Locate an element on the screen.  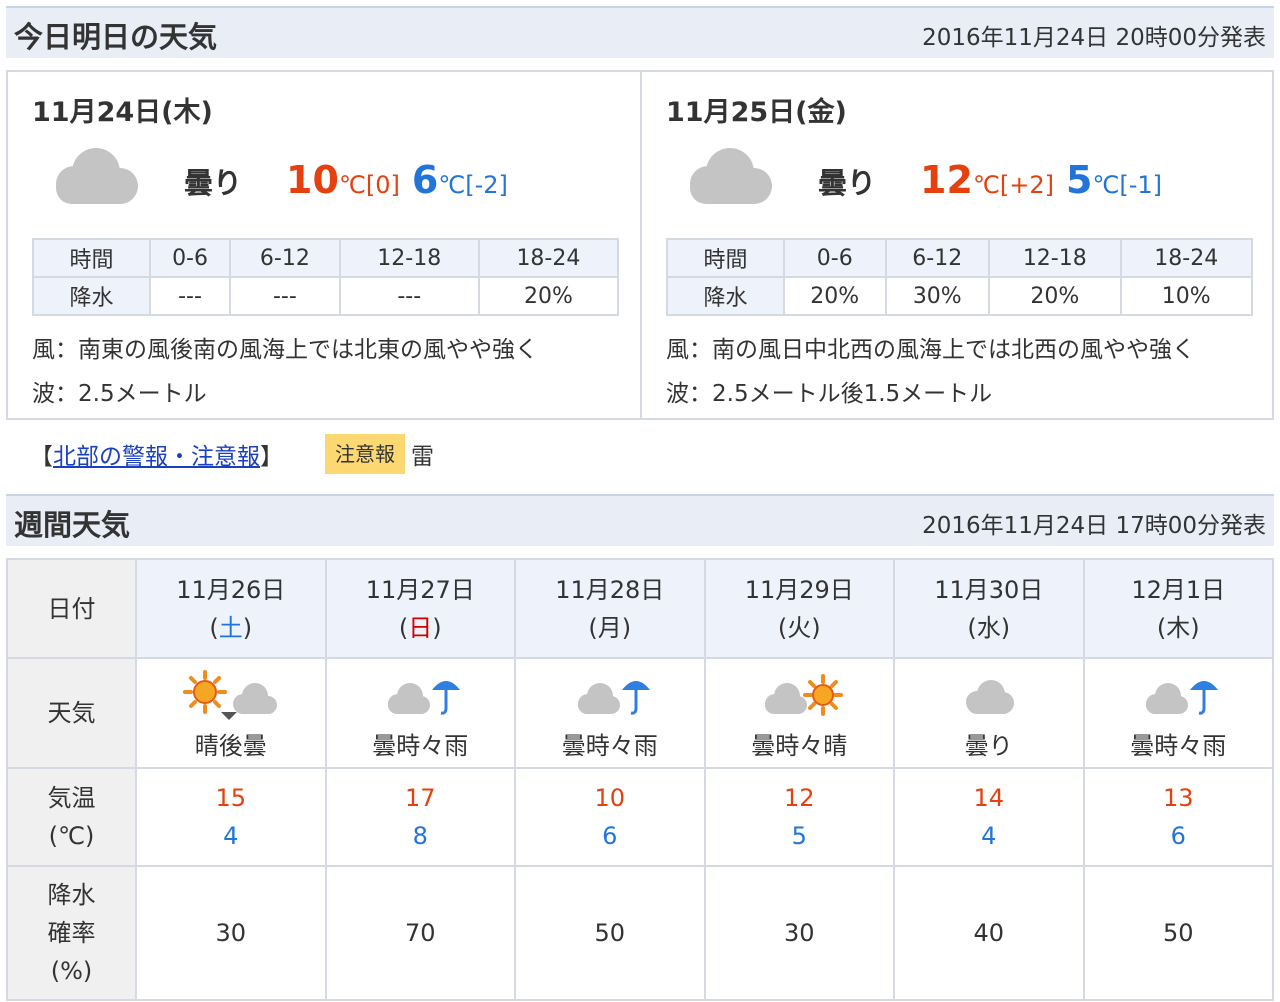
temperature-row: 気温 (℃) 15 4 17 8 10 6 12 5 14 4 13 6 is located at coordinates (640, 817).